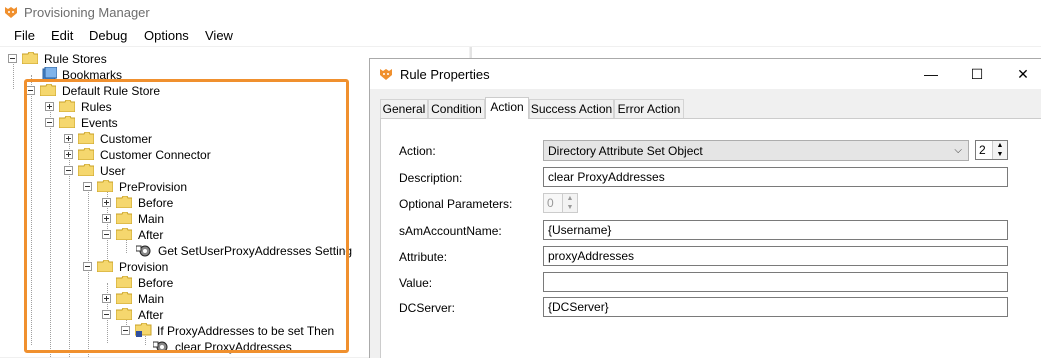 The width and height of the screenshot is (1041, 358). I want to click on action-count-value: 2, so click(982, 150).